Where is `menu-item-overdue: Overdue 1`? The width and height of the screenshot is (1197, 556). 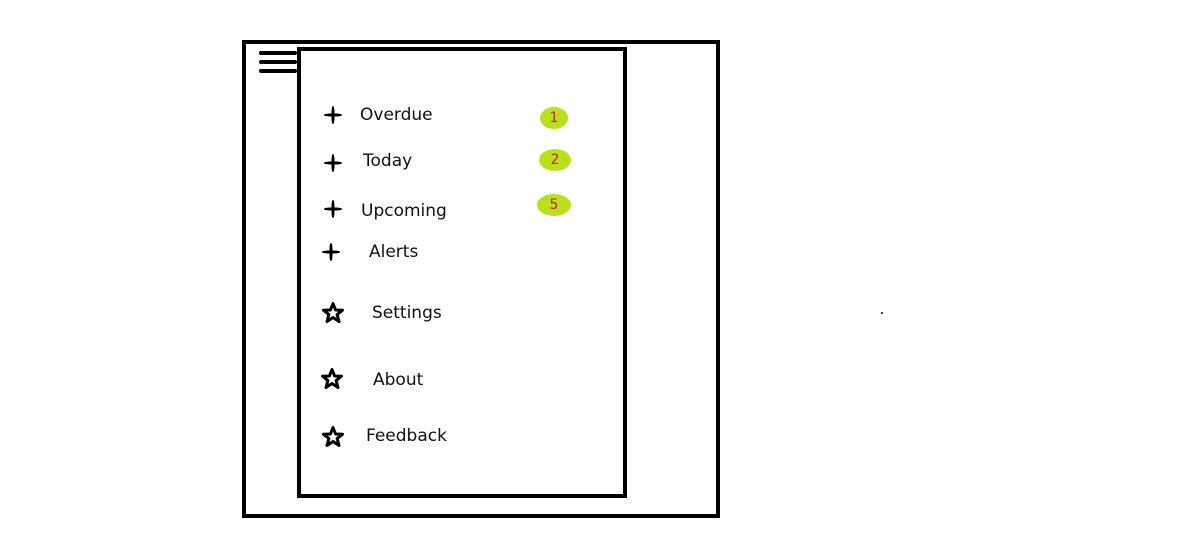
menu-item-overdue: Overdue 1 is located at coordinates (461, 117).